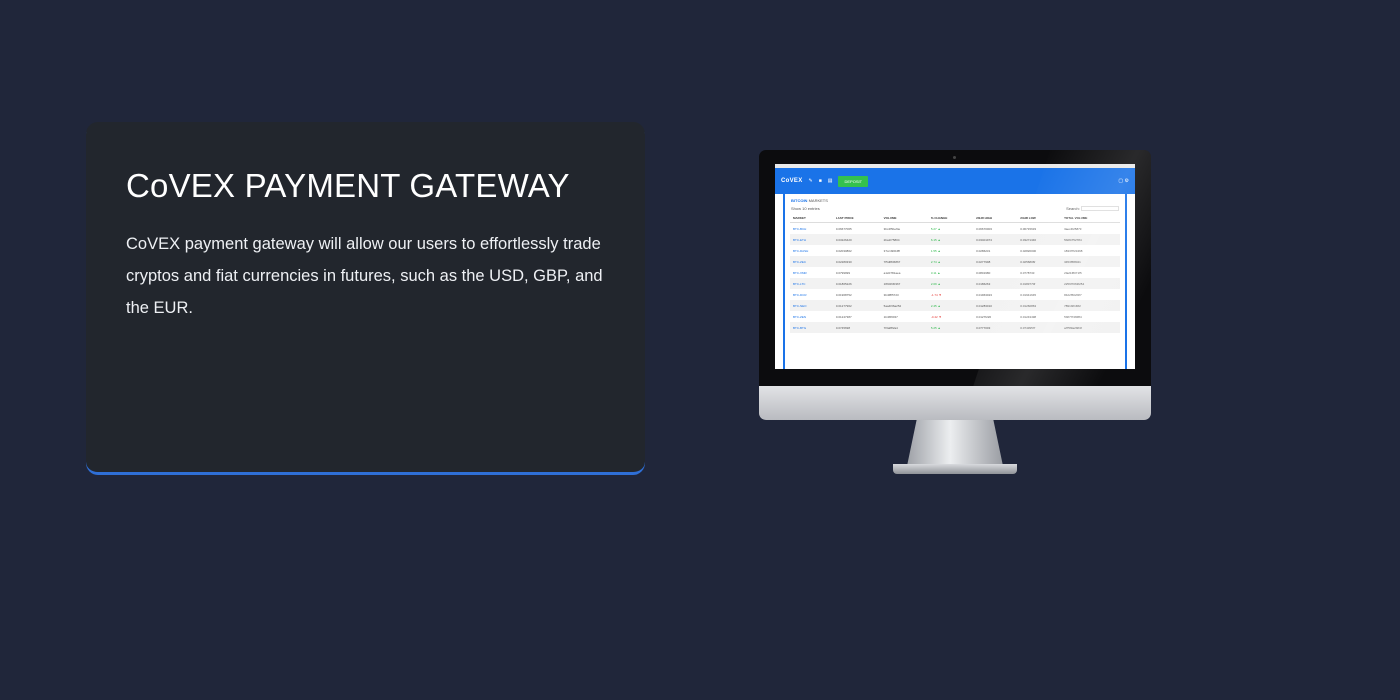 This screenshot has height=700, width=1400. Describe the element at coordinates (843, 316) in the screenshot. I see `cell-last: 0.01247387` at that location.